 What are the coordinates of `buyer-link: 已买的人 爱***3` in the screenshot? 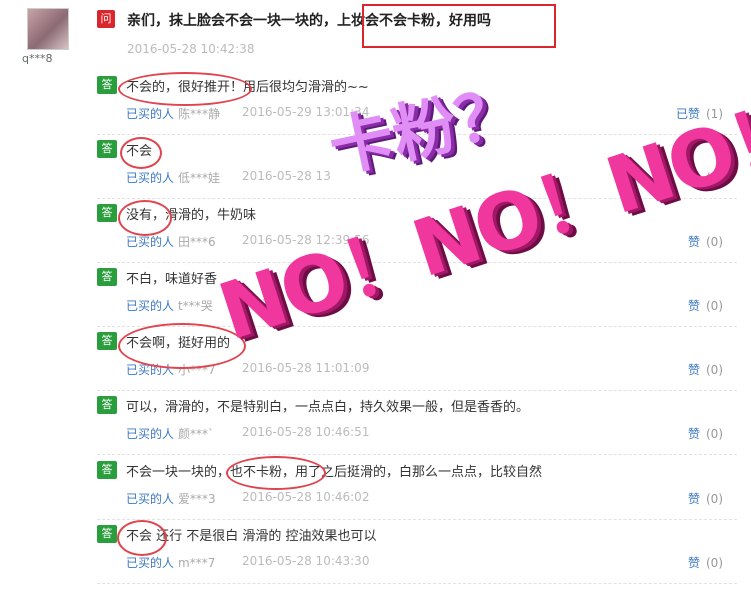 It's located at (171, 498).